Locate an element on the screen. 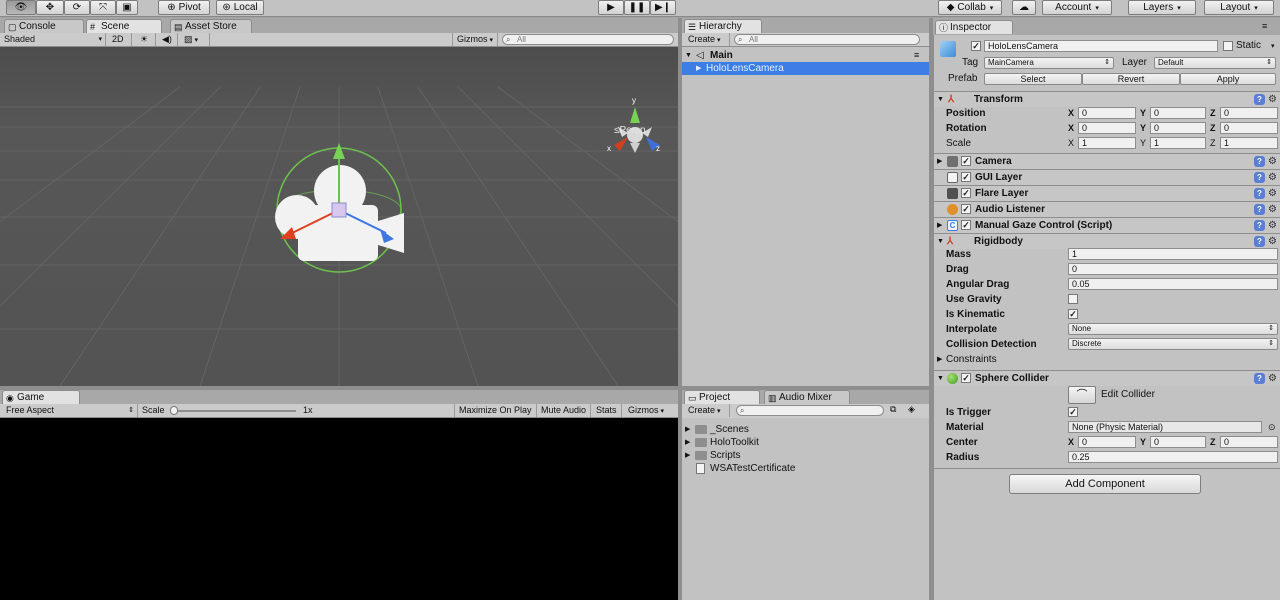 Image resolution: width=1280 pixels, height=600 pixels. material-field: None (Physic Material) is located at coordinates (1165, 427).